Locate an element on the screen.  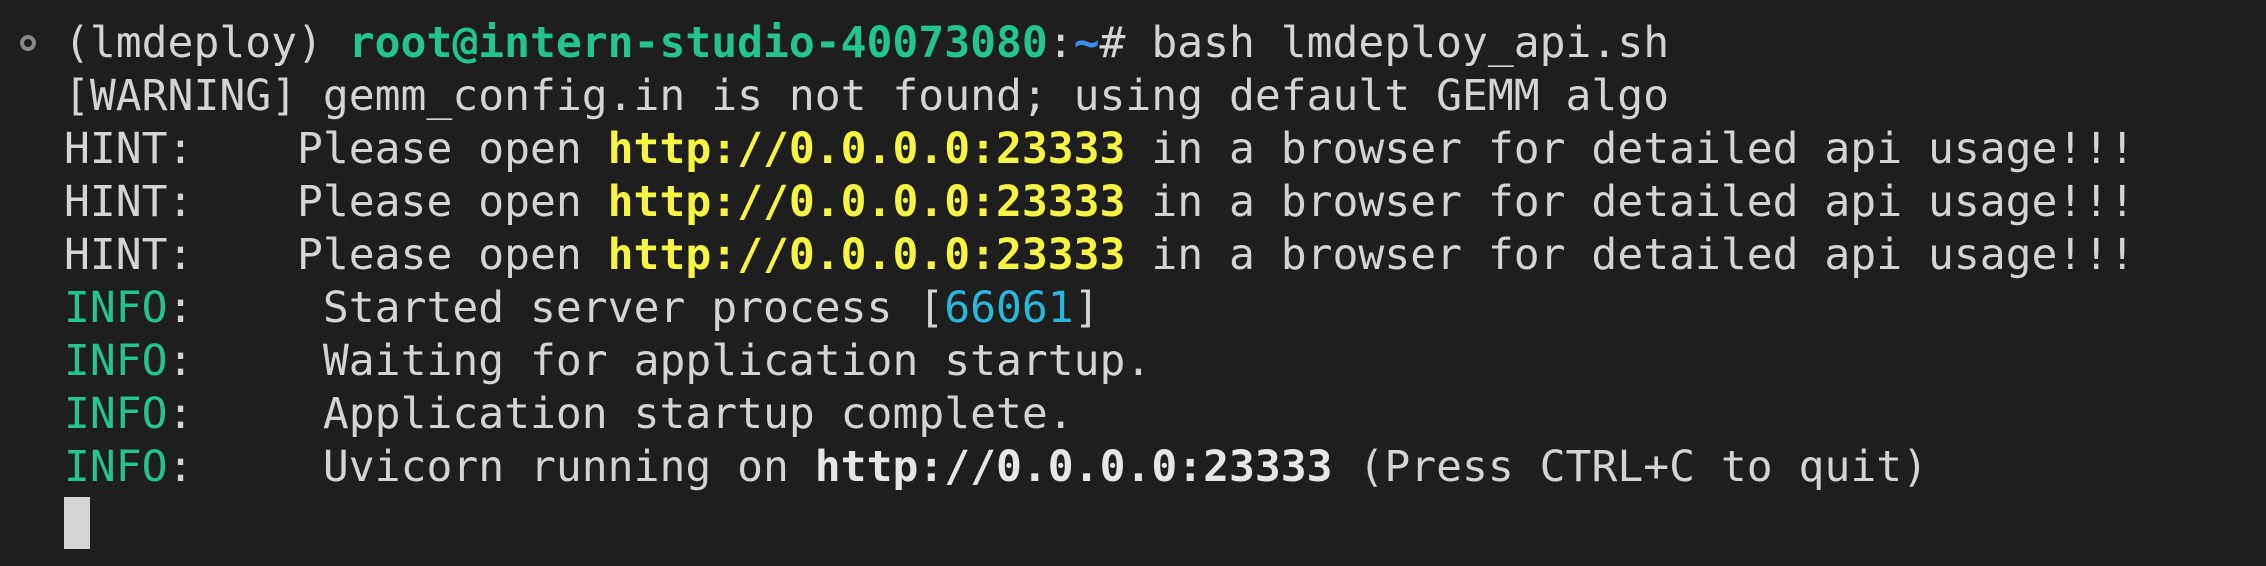
terminal-cursor is located at coordinates (77, 523).